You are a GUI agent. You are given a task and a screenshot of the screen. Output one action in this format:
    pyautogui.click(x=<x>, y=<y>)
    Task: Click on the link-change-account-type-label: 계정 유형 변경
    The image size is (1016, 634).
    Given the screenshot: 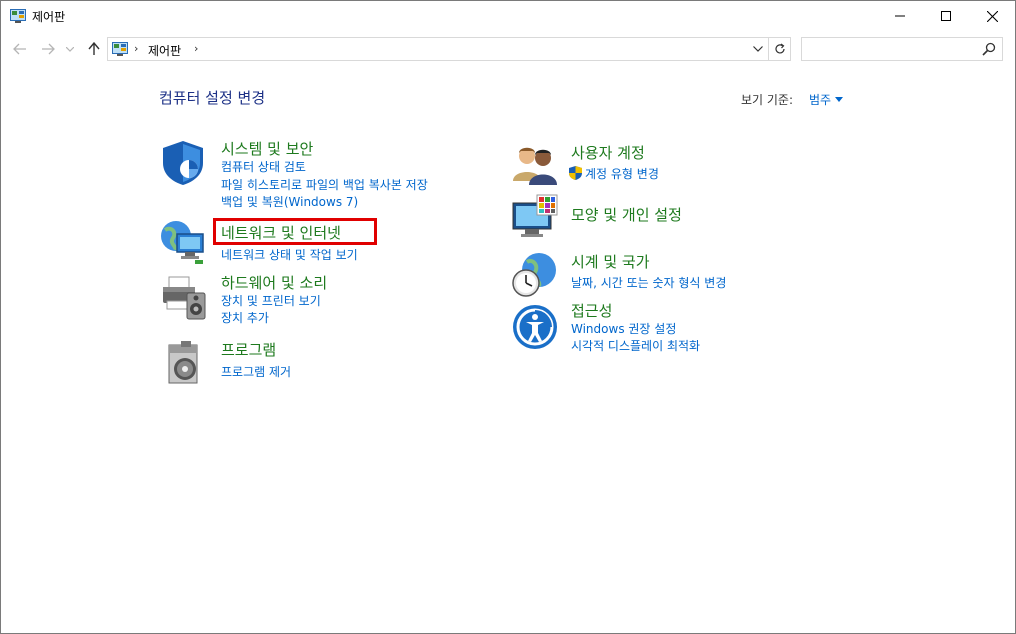 What is the action you would take?
    pyautogui.click(x=622, y=174)
    